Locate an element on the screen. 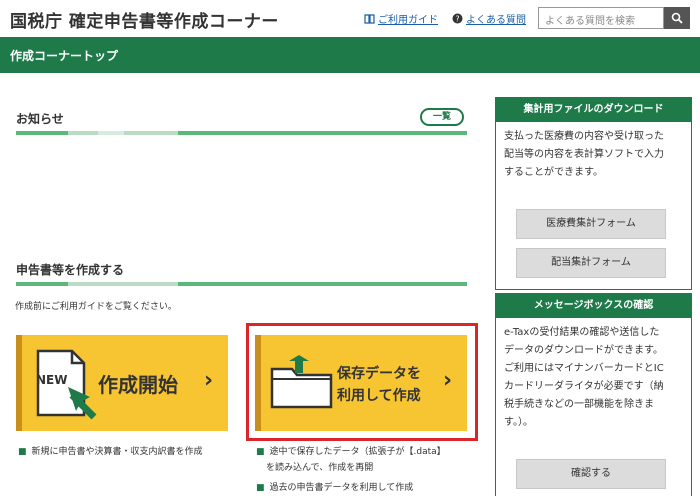 The width and height of the screenshot is (700, 496). messagebox-text-line: 税手続きなどの一部機能を除きま is located at coordinates (579, 404).